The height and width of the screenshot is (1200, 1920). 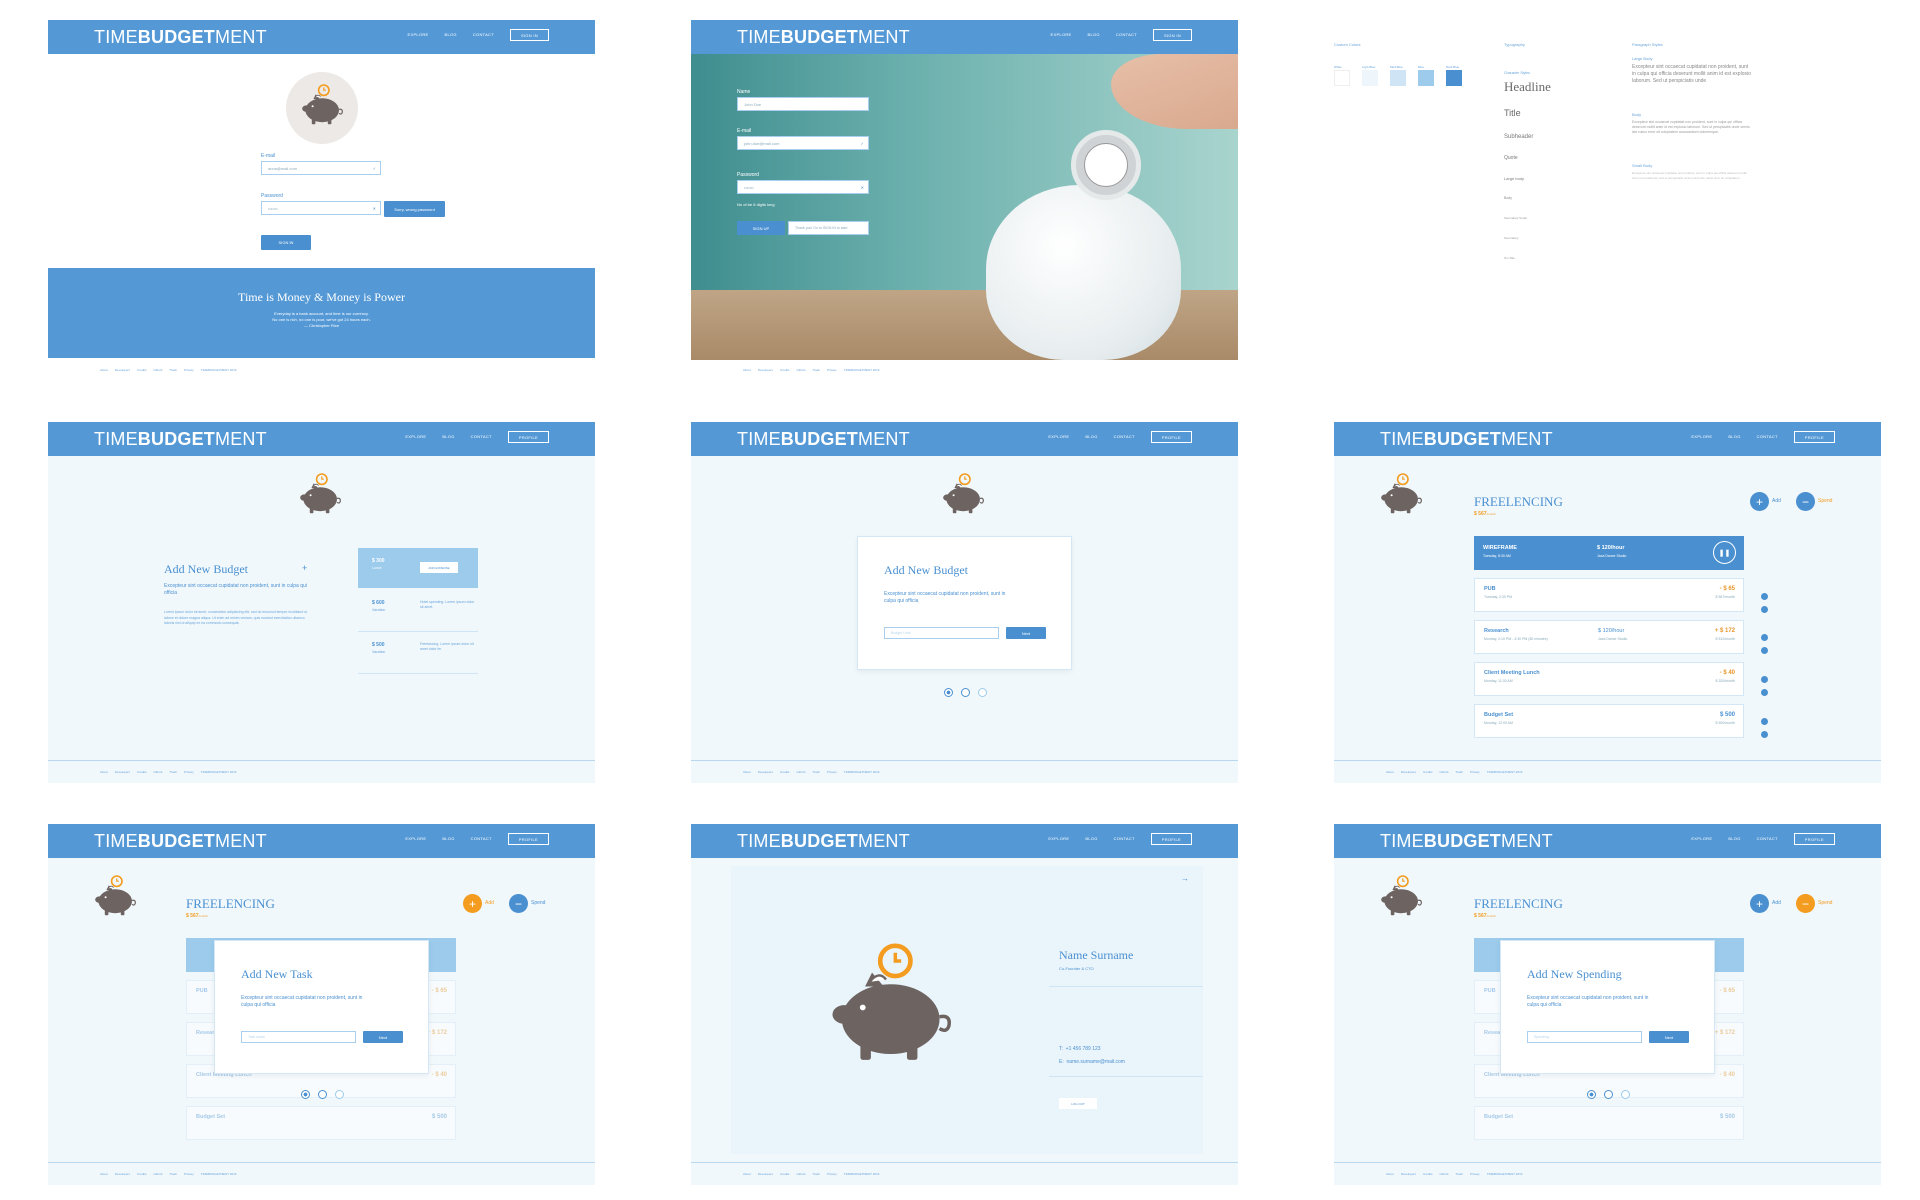 What do you see at coordinates (1078, 1103) in the screenshot?
I see `logout-button: LOG OUT` at bounding box center [1078, 1103].